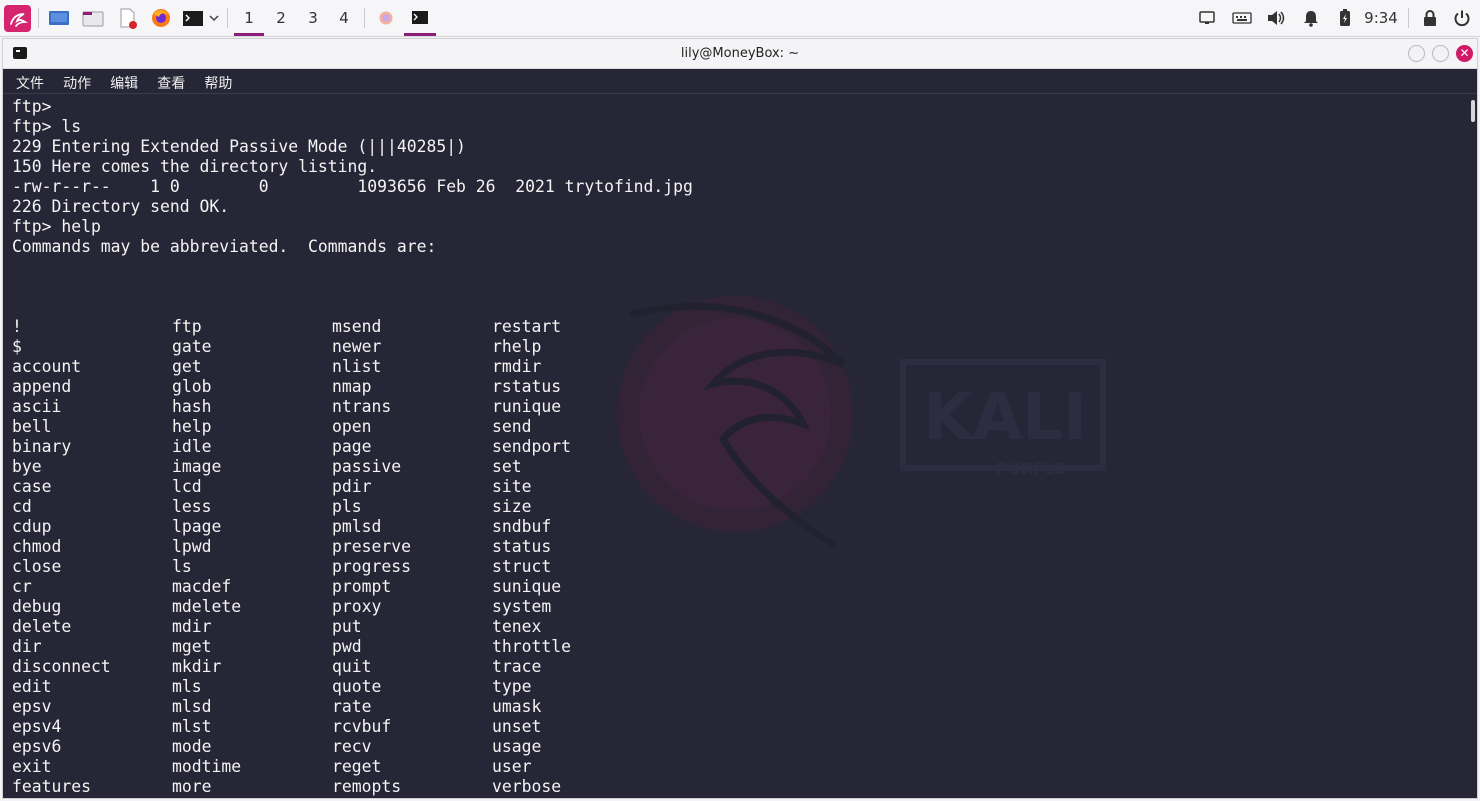 The width and height of the screenshot is (1480, 801). Describe the element at coordinates (332, 347) in the screenshot. I see `command-row: $ gate newer rhelp` at that location.